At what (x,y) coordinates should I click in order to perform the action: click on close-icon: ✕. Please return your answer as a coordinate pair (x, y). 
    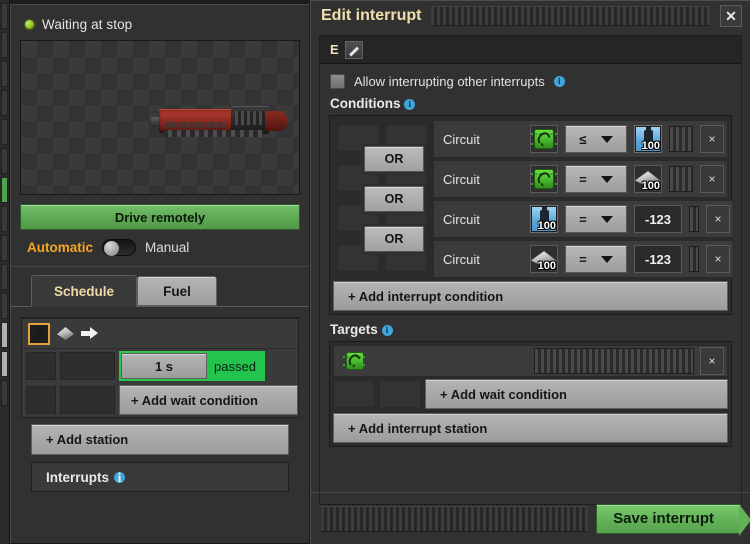
    Looking at the image, I should click on (731, 16).